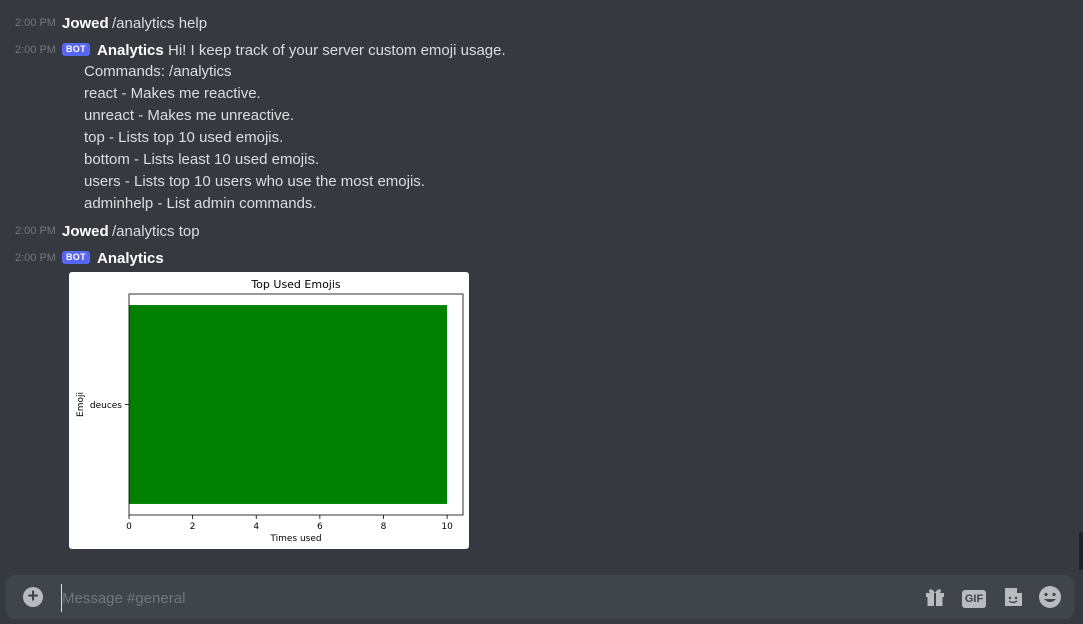 The height and width of the screenshot is (624, 1083). What do you see at coordinates (1081, 551) in the screenshot?
I see `scrollbar-thumb` at bounding box center [1081, 551].